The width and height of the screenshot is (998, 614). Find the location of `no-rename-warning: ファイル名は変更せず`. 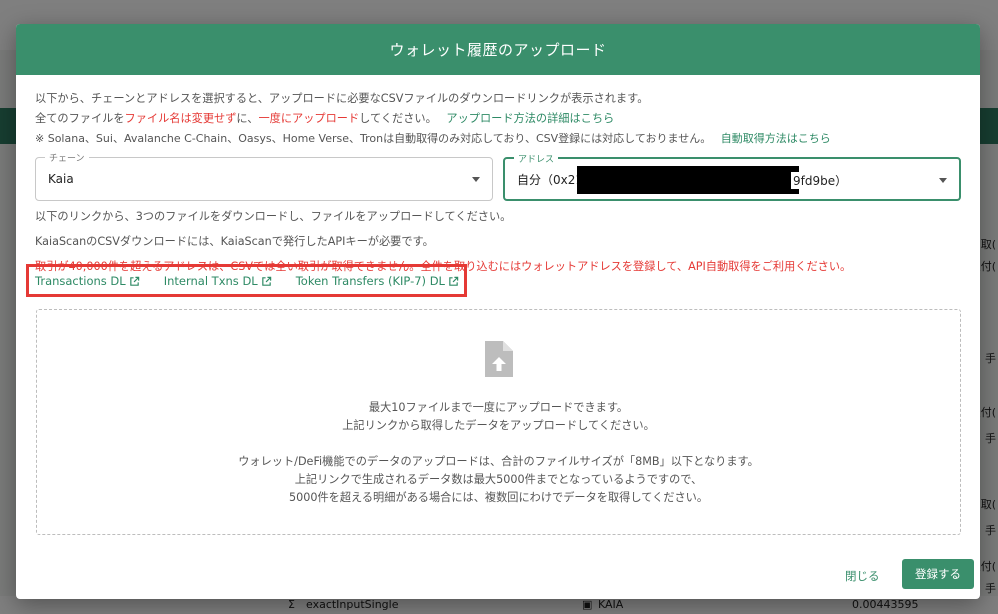

no-rename-warning: ファイル名は変更せず is located at coordinates (180, 118).